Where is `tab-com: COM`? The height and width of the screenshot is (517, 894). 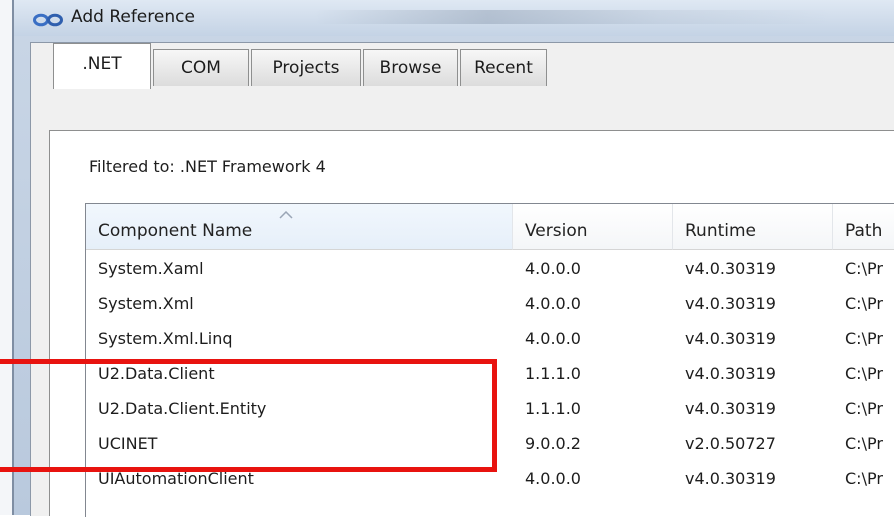
tab-com: COM is located at coordinates (201, 67).